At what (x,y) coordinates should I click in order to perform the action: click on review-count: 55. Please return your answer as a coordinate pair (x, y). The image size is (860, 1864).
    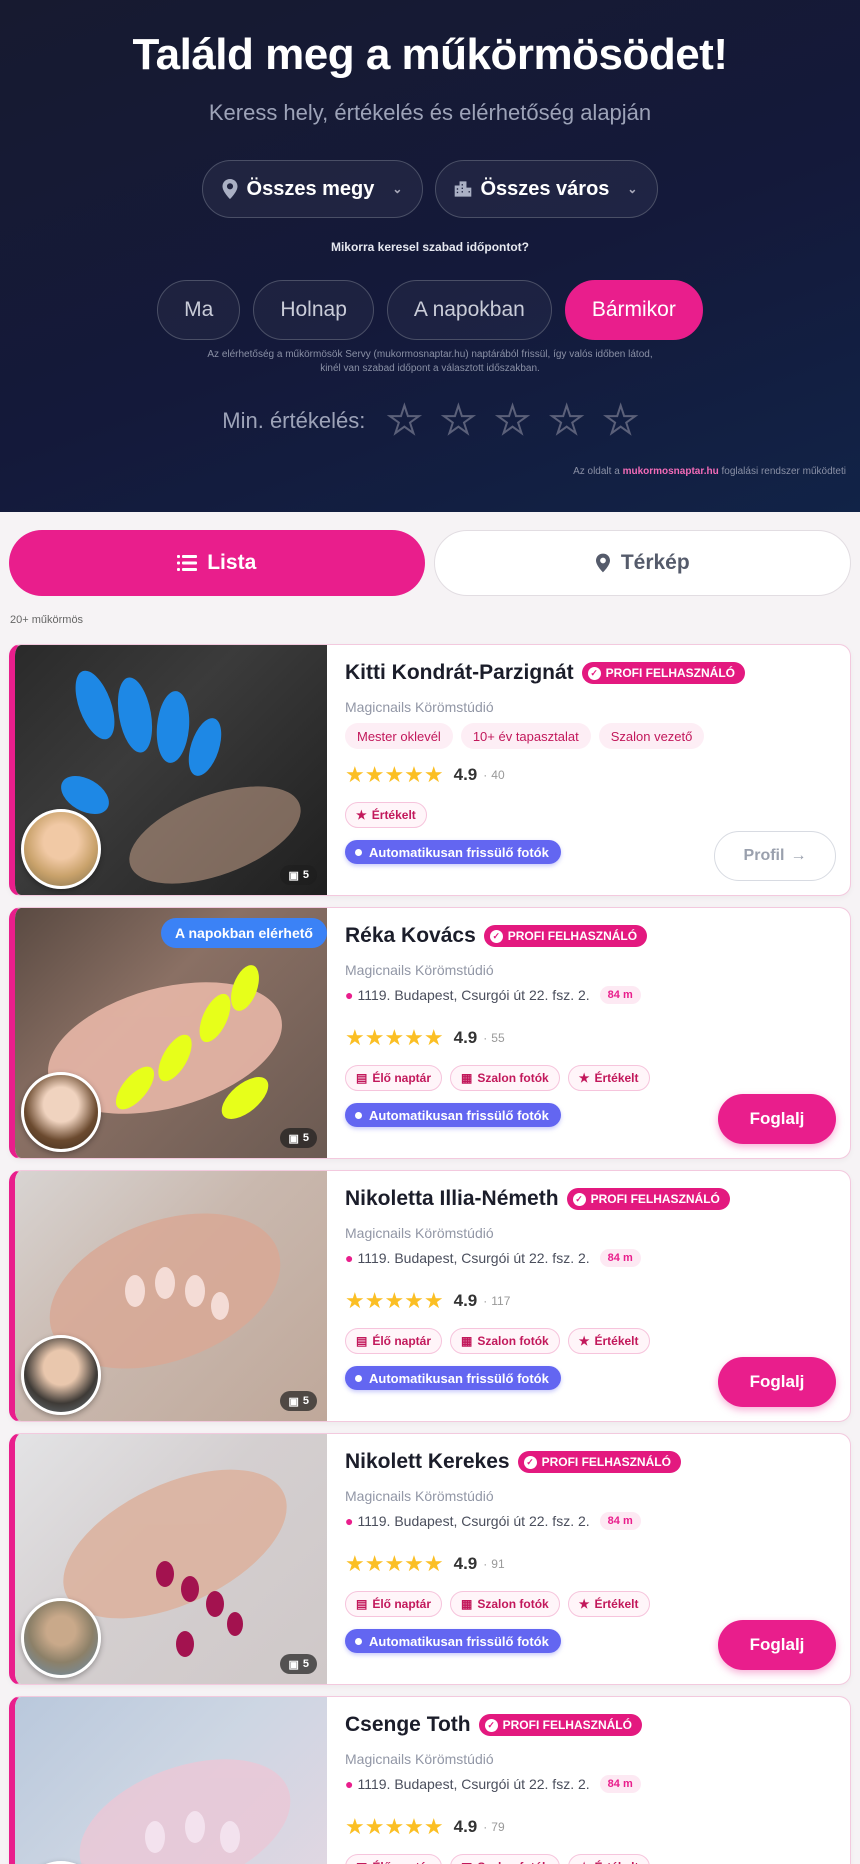
    Looking at the image, I should click on (498, 1038).